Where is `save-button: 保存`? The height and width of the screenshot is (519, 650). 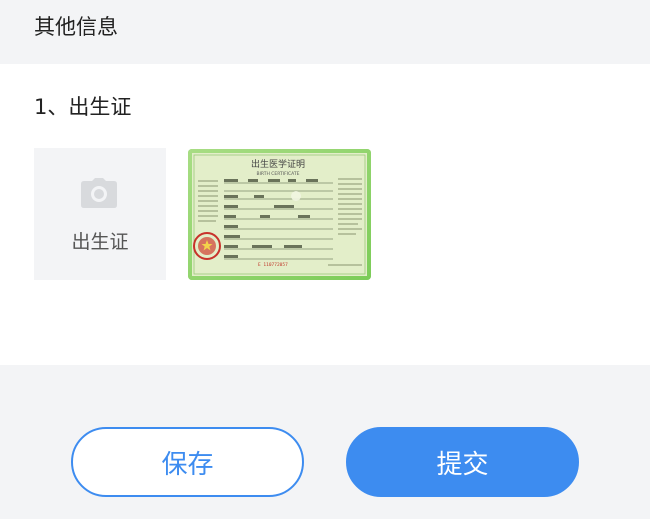
save-button: 保存 is located at coordinates (187, 462).